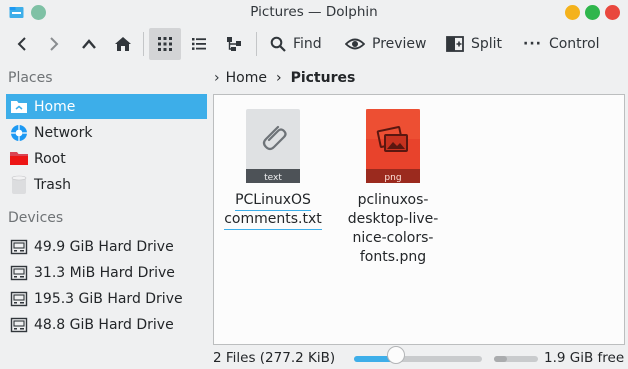  Describe the element at coordinates (55, 106) in the screenshot. I see `sidebar-item-label: Home` at that location.